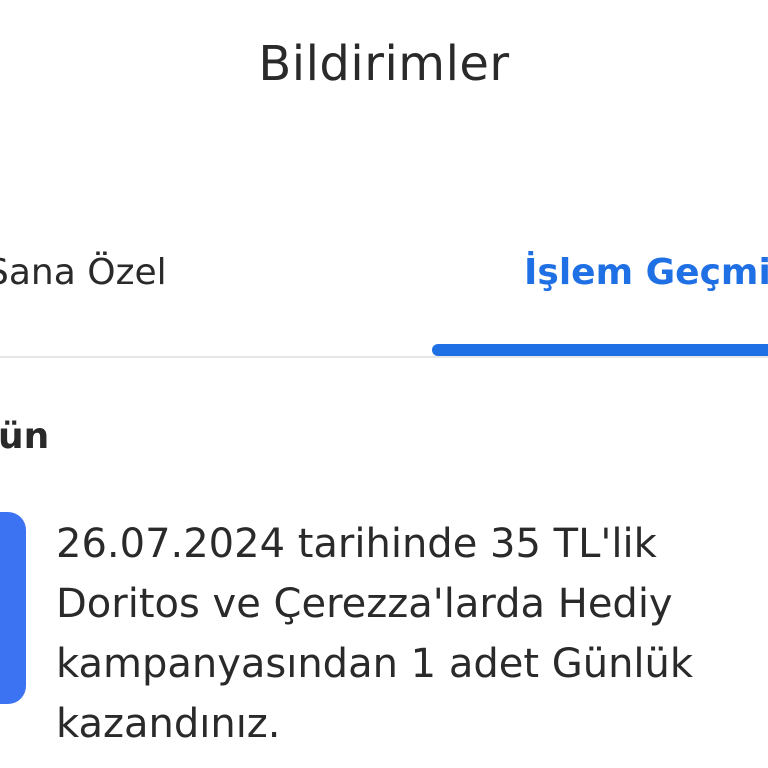 This screenshot has width=768, height=768. What do you see at coordinates (384, 357) in the screenshot?
I see `tab-divider` at bounding box center [384, 357].